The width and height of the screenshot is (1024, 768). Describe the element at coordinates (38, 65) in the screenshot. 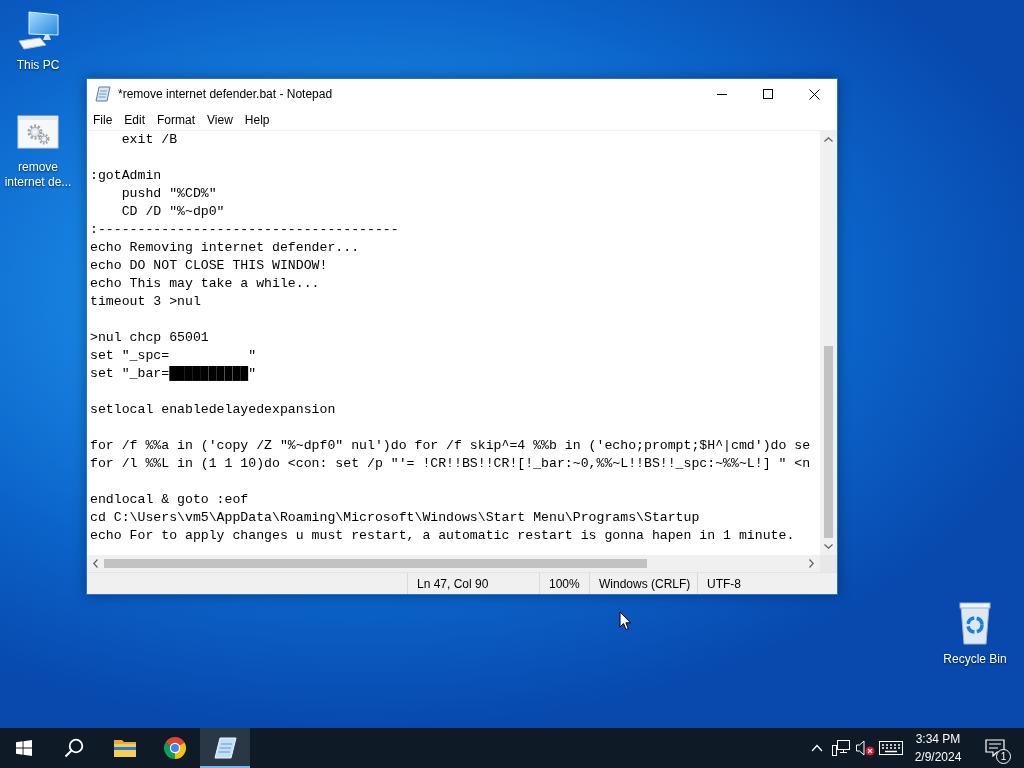

I see `desktop-icon-label: This PC` at that location.